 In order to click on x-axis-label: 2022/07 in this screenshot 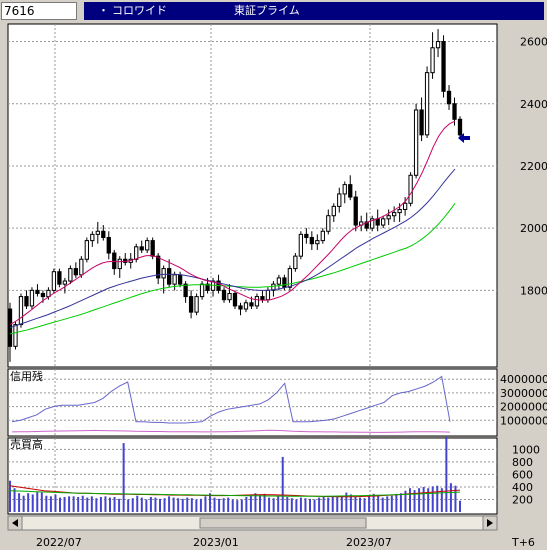, I will do `click(59, 542)`.